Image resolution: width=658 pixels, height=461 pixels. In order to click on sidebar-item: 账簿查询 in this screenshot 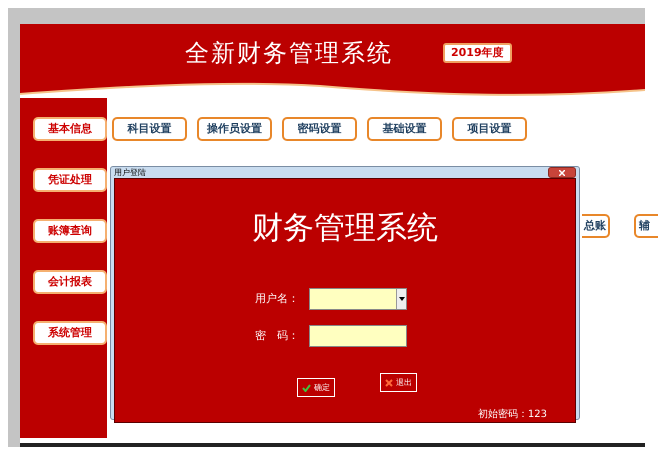, I will do `click(70, 231)`.